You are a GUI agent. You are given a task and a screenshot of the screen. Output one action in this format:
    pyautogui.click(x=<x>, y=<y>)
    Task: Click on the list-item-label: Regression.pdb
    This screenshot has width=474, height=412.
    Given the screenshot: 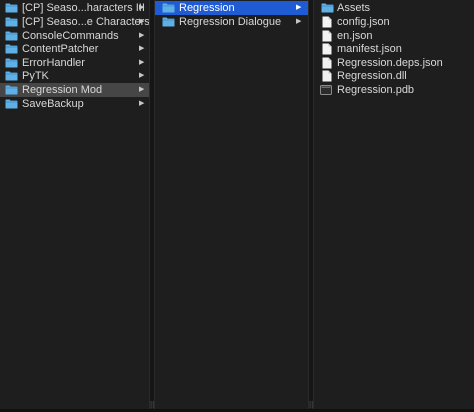 What is the action you would take?
    pyautogui.click(x=376, y=90)
    